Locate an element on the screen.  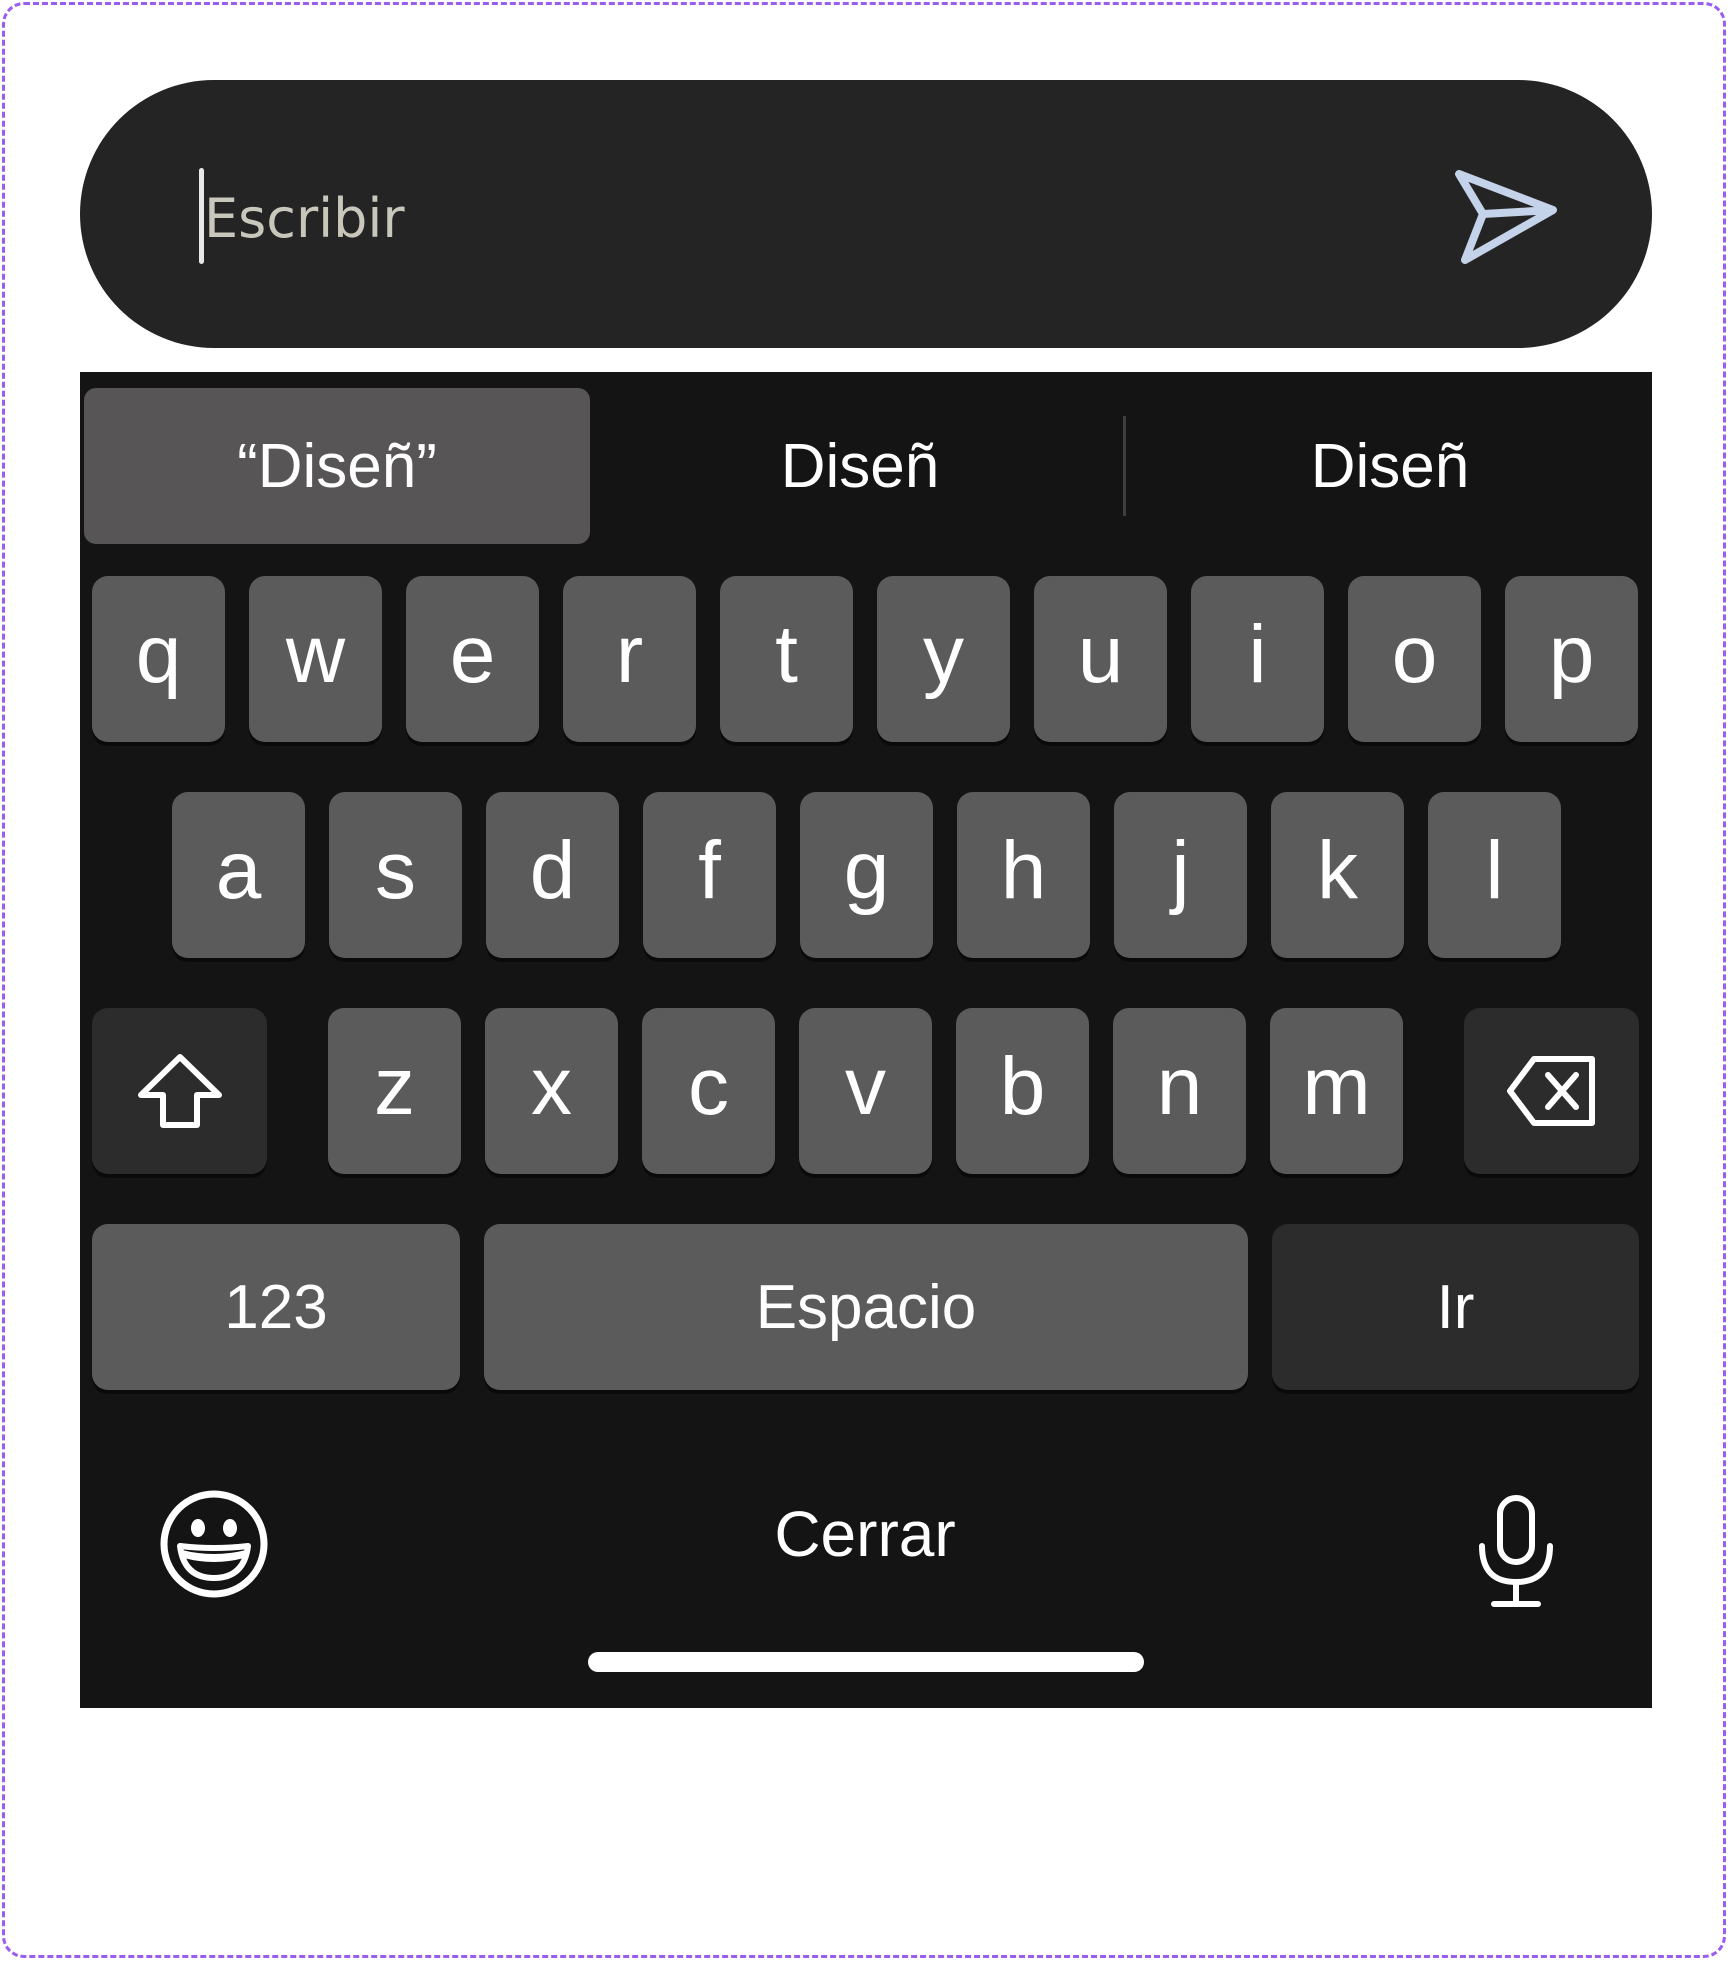
key-a: a is located at coordinates (238, 875).